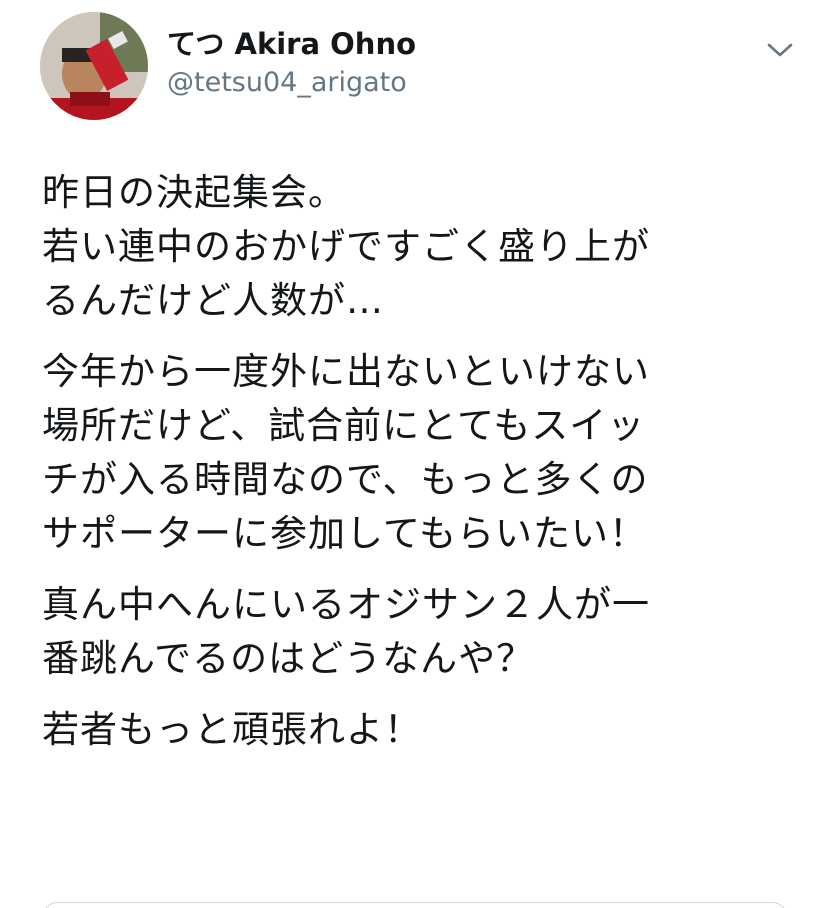 Image resolution: width=828 pixels, height=908 pixels. Describe the element at coordinates (427, 632) in the screenshot. I see `tweet-paragraph: 真ん中へんにいるオジサン２人が一 番跳んでるのはどうなんや？` at that location.